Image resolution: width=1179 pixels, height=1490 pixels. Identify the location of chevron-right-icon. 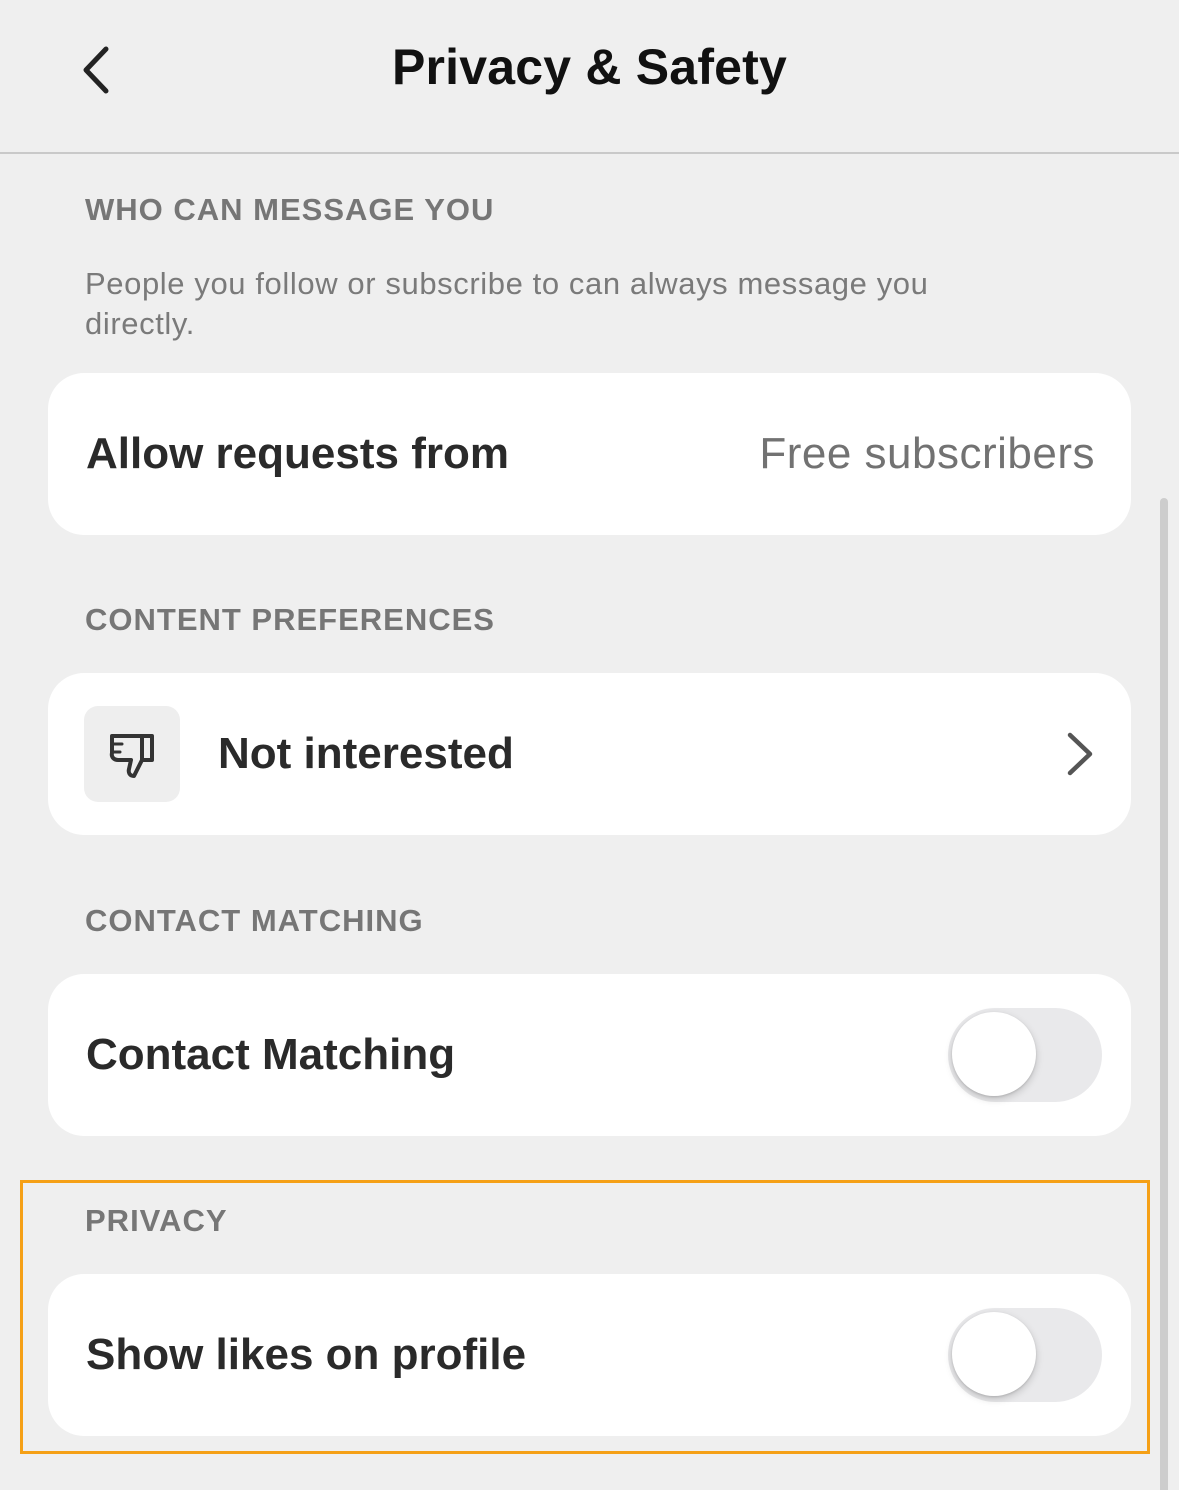
(1080, 754).